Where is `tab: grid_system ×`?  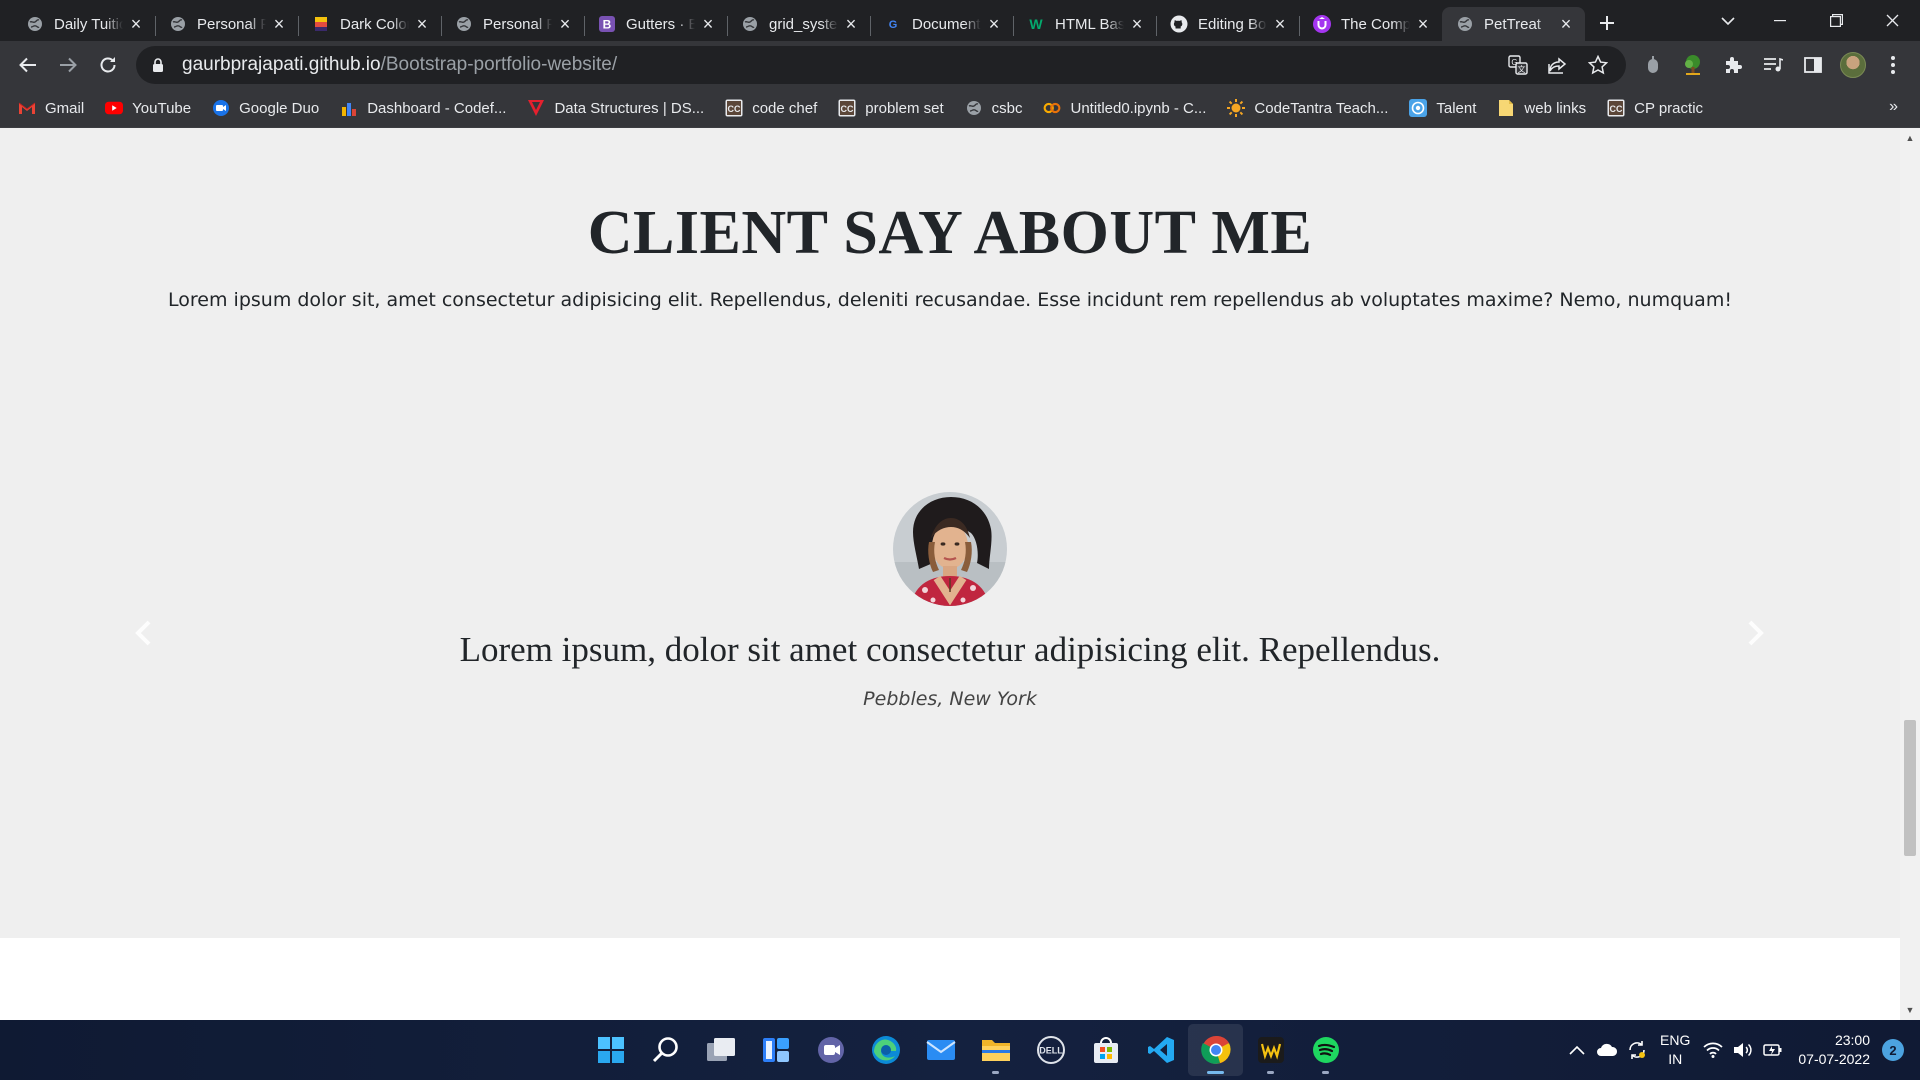
tab: grid_system × is located at coordinates (798, 24).